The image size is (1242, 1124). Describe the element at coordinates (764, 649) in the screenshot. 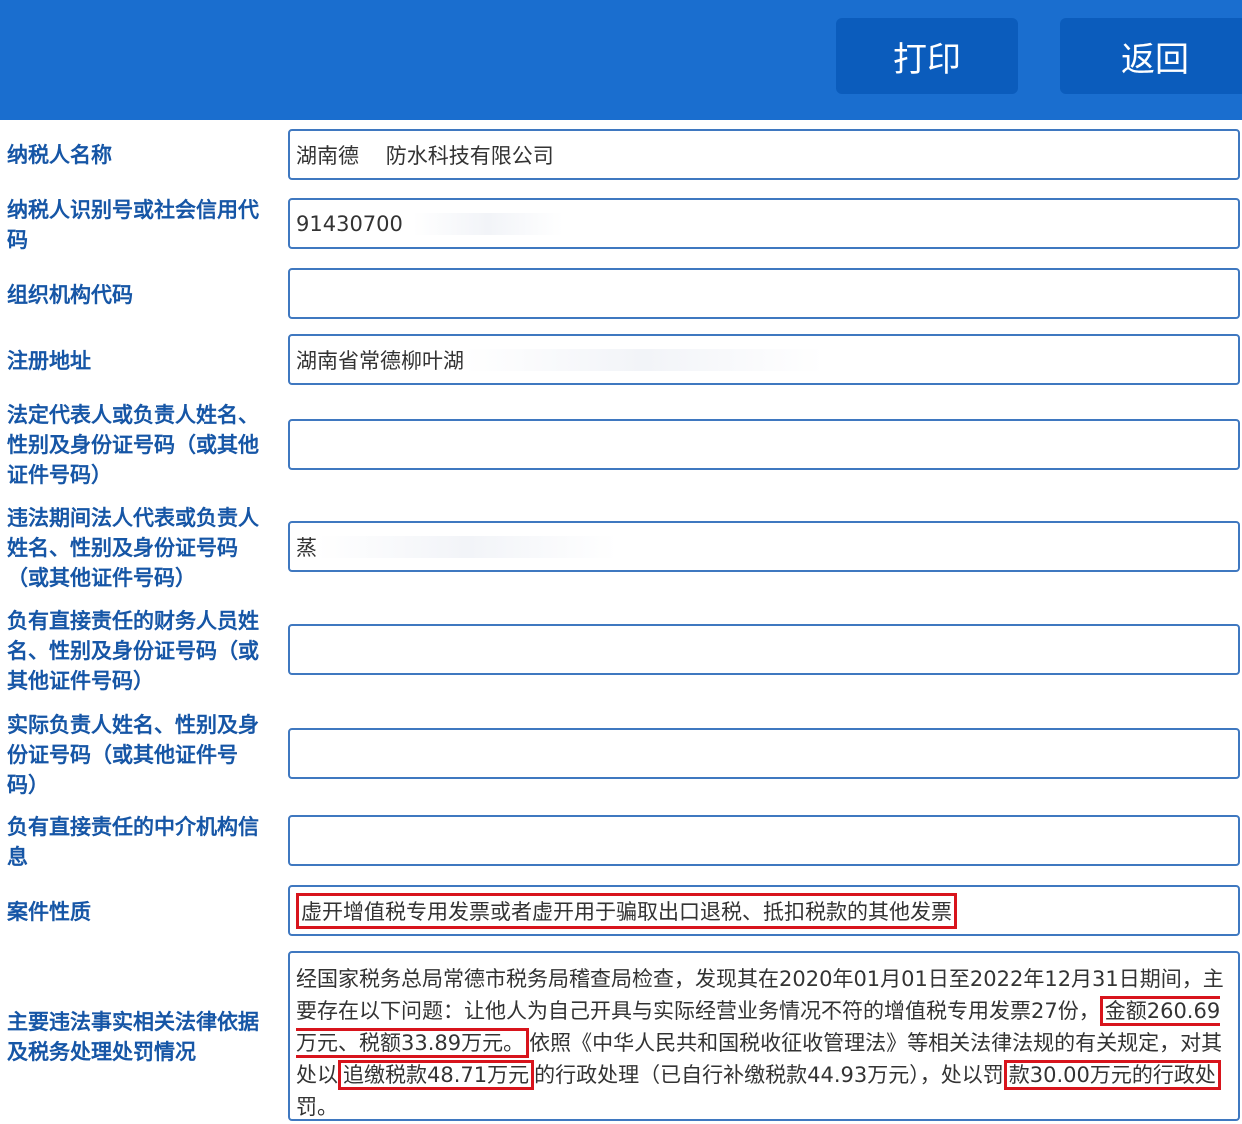

I see `finance-person-field` at that location.